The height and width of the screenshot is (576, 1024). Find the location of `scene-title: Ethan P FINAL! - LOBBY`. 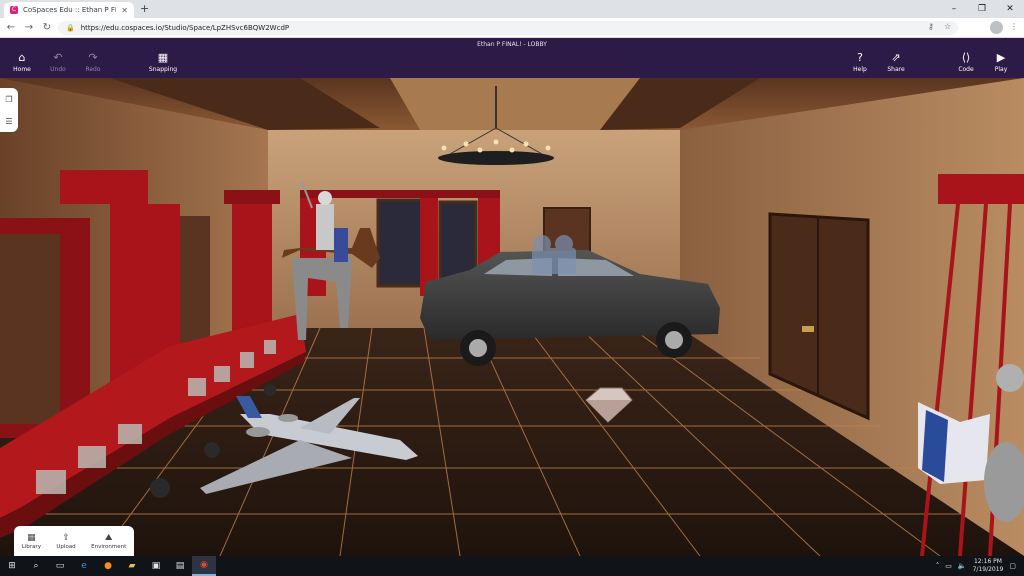

scene-title: Ethan P FINAL! - LOBBY is located at coordinates (512, 44).